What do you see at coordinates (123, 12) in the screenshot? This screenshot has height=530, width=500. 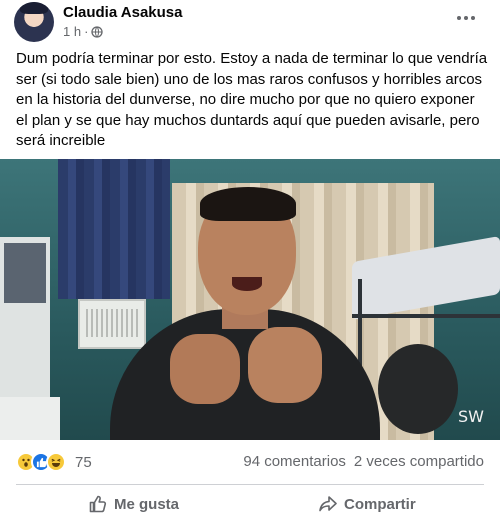 I see `author-name: Claudia Asakusa` at bounding box center [123, 12].